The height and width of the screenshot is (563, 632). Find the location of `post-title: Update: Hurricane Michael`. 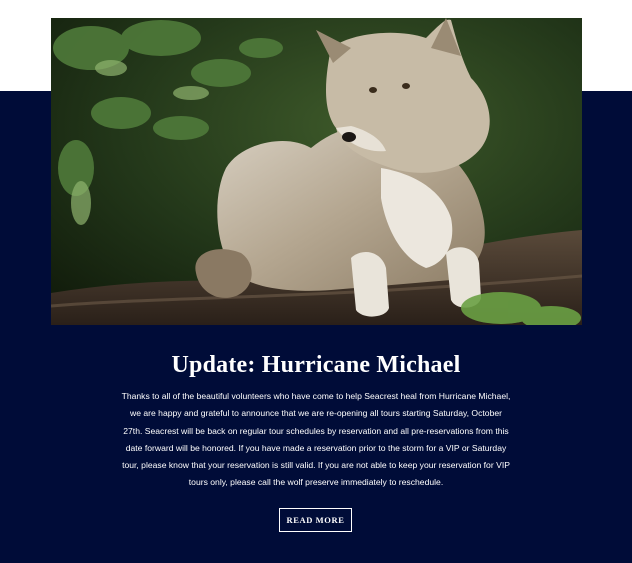

post-title: Update: Hurricane Michael is located at coordinates (316, 365).